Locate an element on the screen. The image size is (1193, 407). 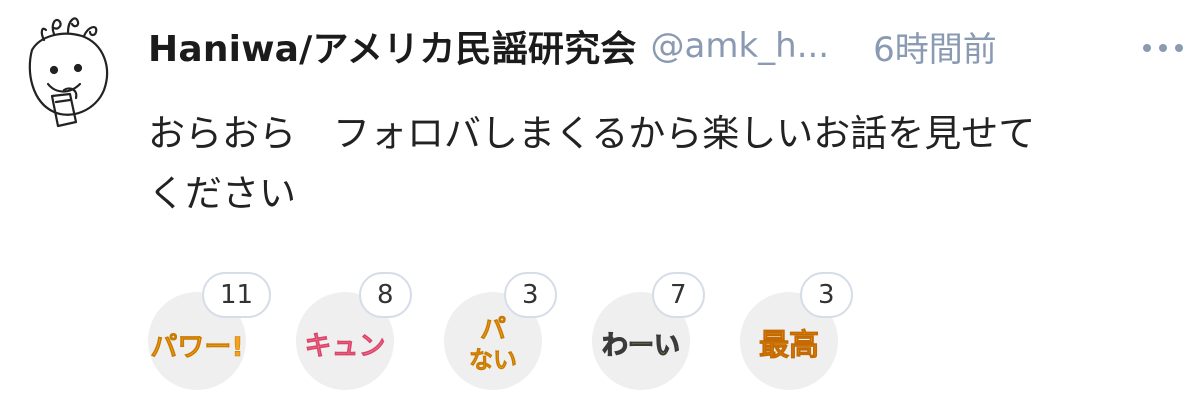
reaction-count: 8 is located at coordinates (385, 295).